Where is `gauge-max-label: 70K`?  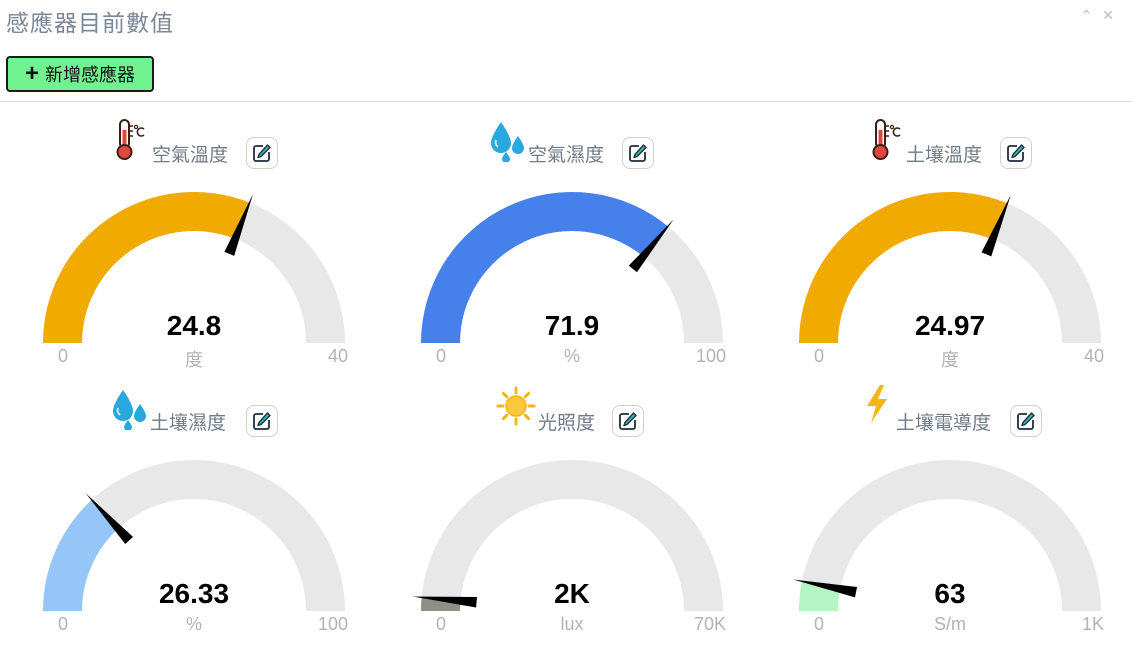 gauge-max-label: 70K is located at coordinates (709, 624).